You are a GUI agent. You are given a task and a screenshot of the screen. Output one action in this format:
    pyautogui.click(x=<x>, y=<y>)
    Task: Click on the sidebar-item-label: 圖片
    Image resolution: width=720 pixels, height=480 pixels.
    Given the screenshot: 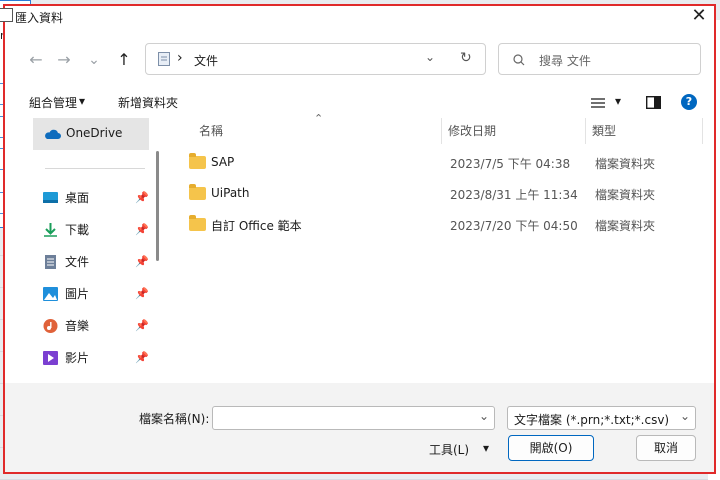 What is the action you would take?
    pyautogui.click(x=77, y=294)
    